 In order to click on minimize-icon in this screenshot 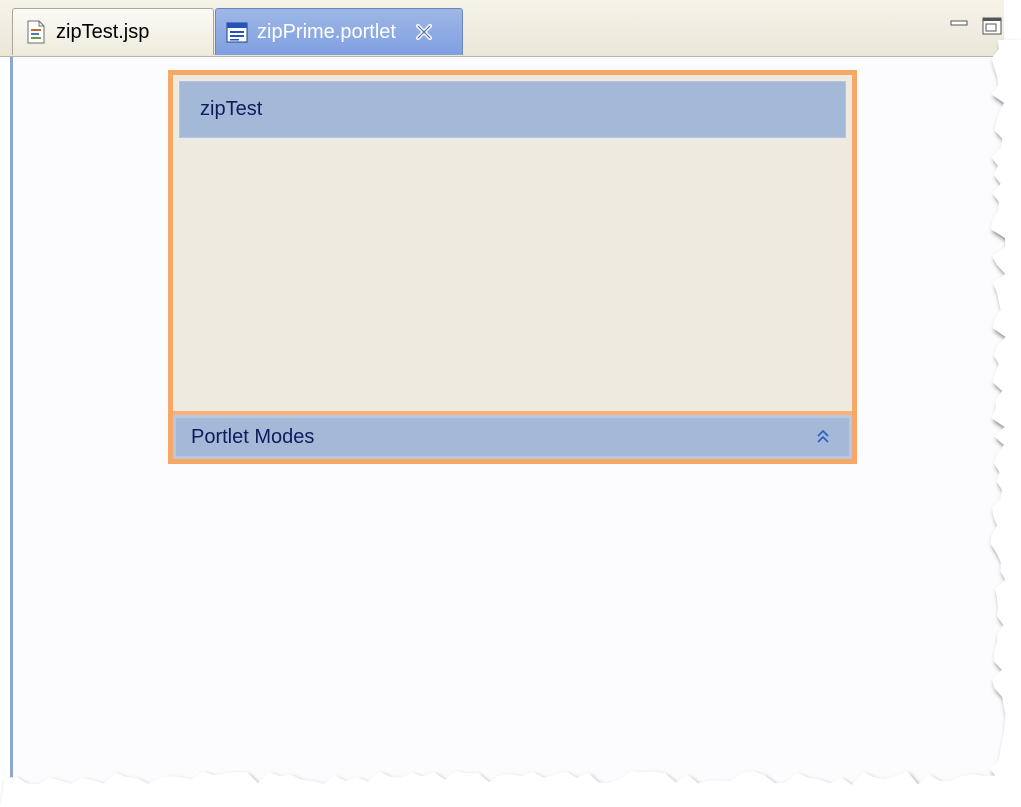, I will do `click(959, 23)`.